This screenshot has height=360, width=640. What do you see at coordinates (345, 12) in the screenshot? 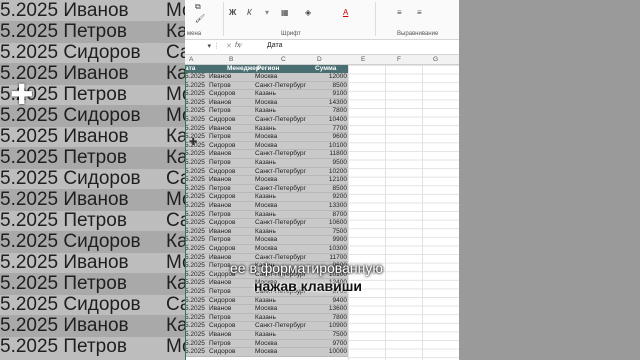
I see `font-color-button: A` at bounding box center [345, 12].